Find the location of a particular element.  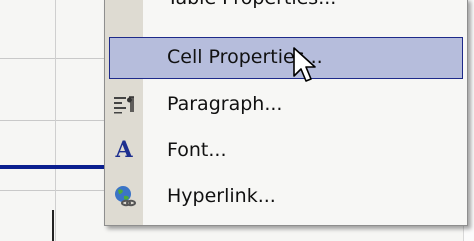

paragraph-icon is located at coordinates (124, 104).